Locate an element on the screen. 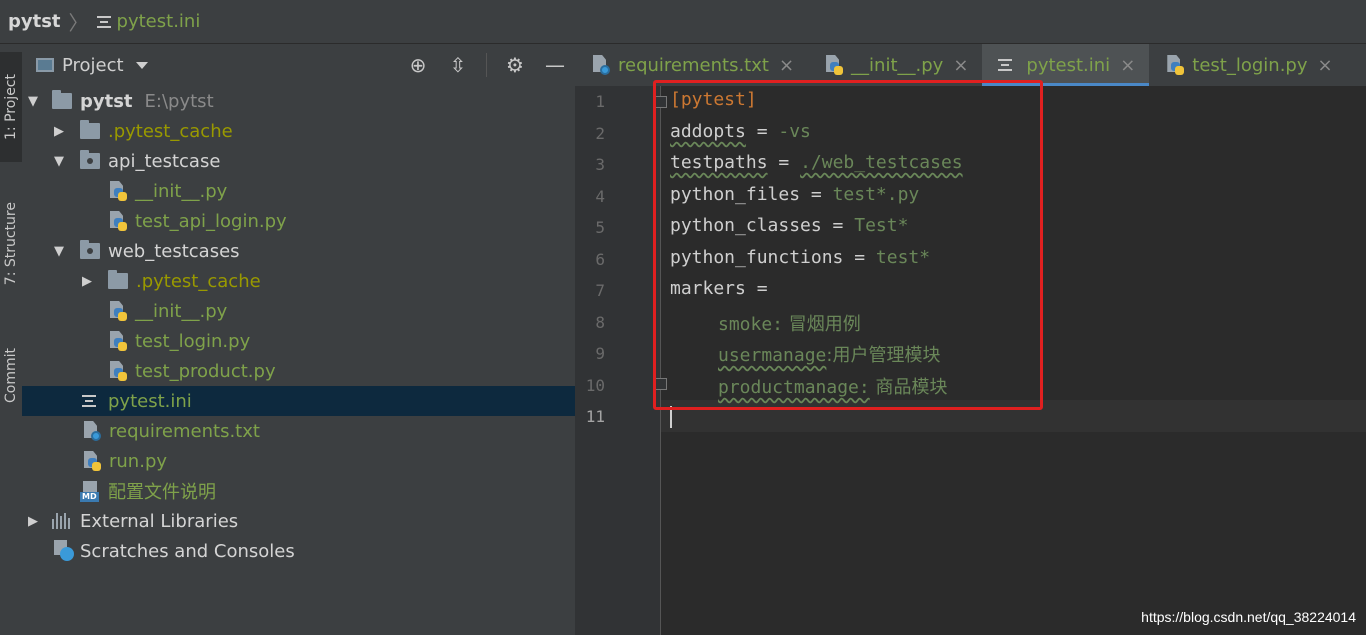 This screenshot has width=1366, height=635. tree-item-label: 配置文件说明 is located at coordinates (162, 492).